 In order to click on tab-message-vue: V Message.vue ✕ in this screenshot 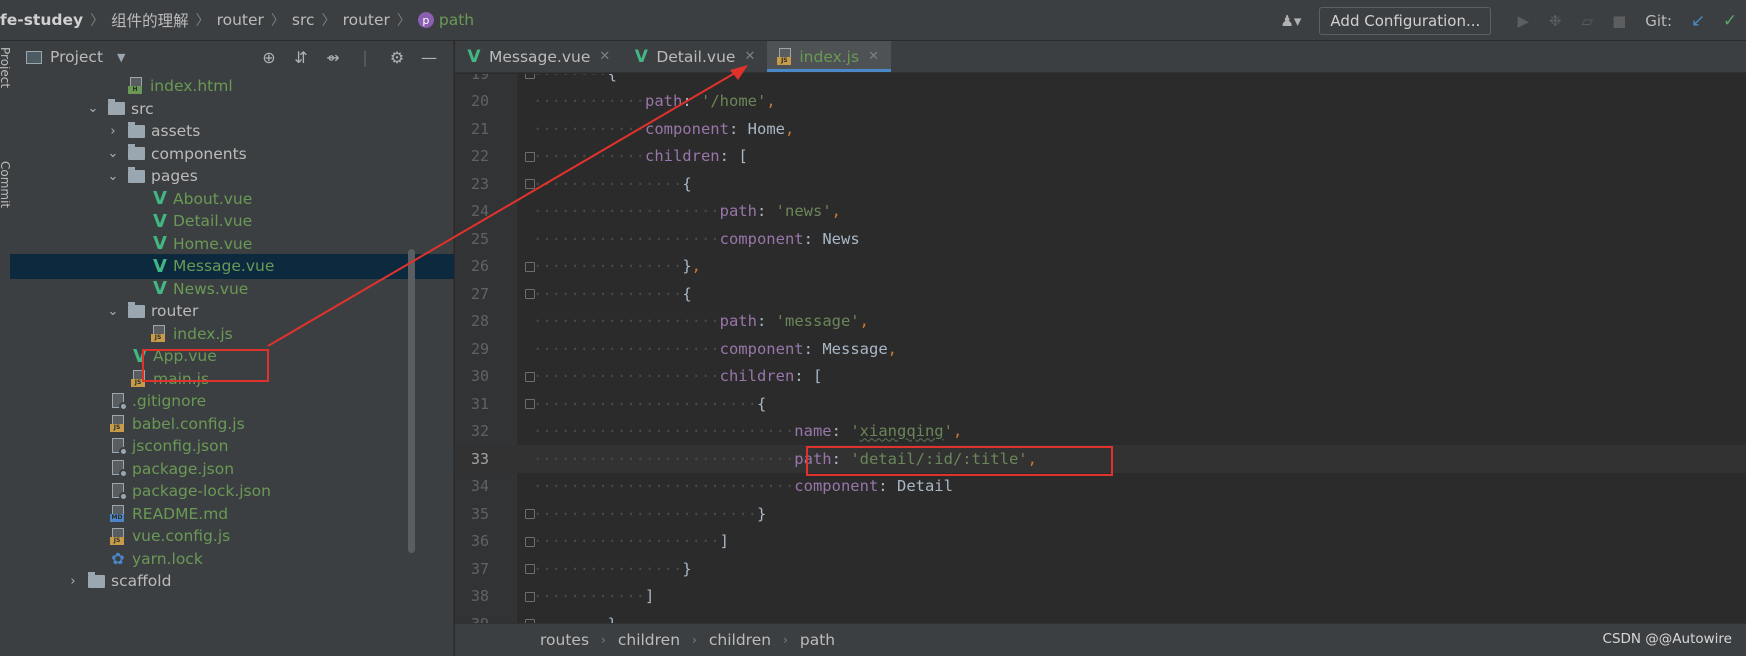, I will do `click(538, 56)`.